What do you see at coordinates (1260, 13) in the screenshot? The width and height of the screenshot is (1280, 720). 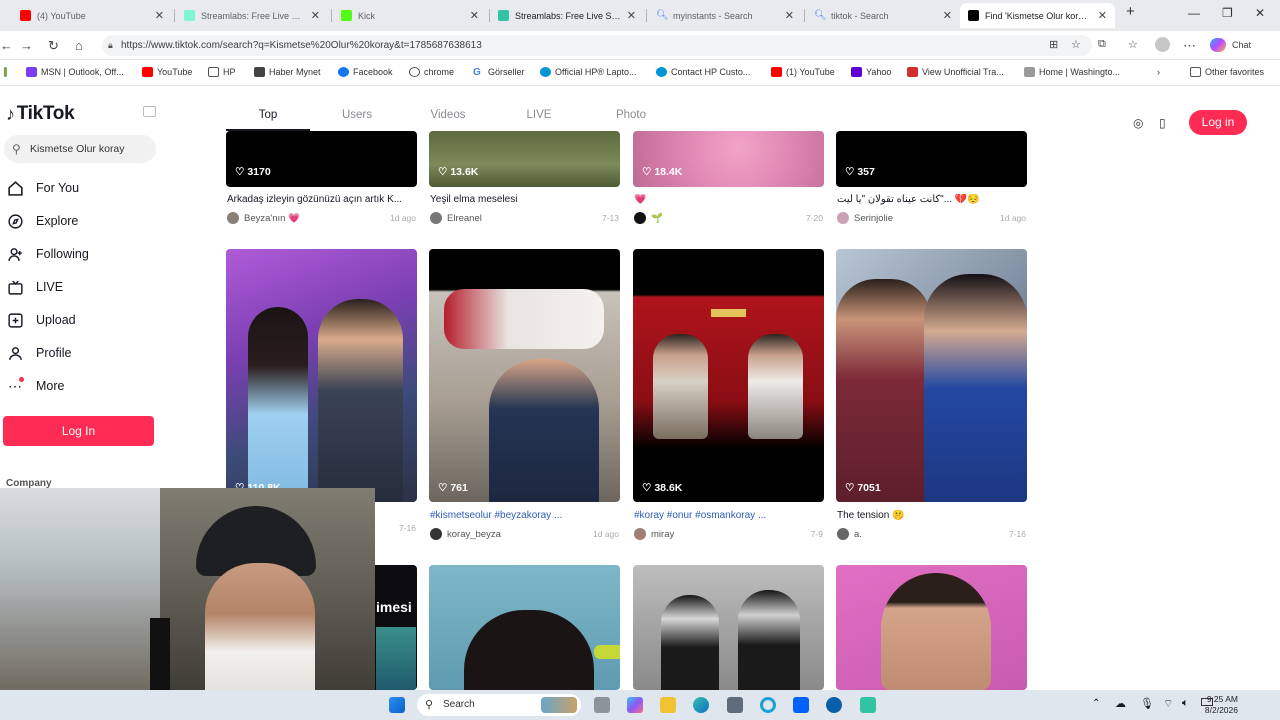 I see `close-window-button: ✕` at bounding box center [1260, 13].